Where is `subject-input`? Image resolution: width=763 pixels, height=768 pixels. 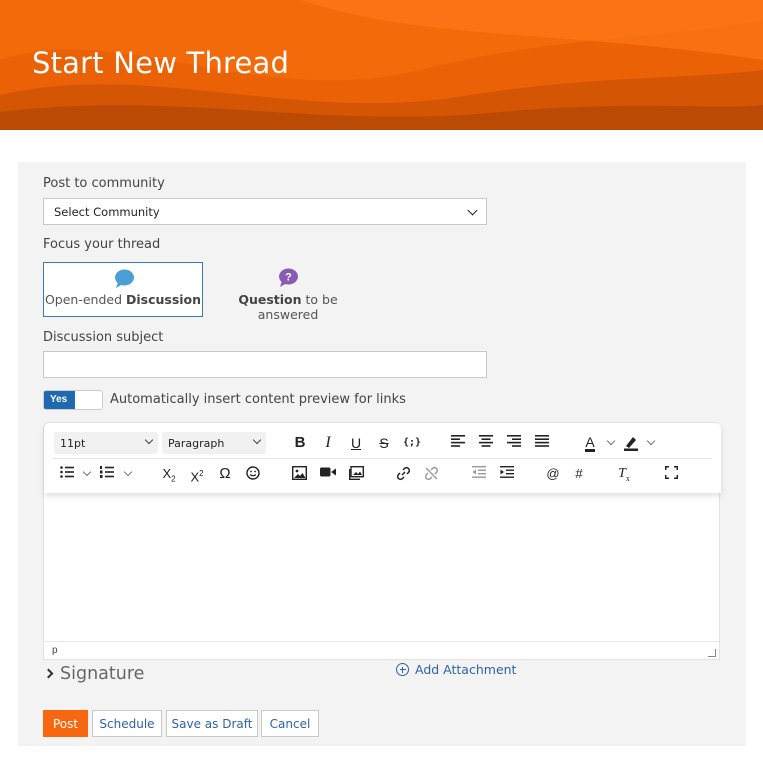
subject-input is located at coordinates (265, 364).